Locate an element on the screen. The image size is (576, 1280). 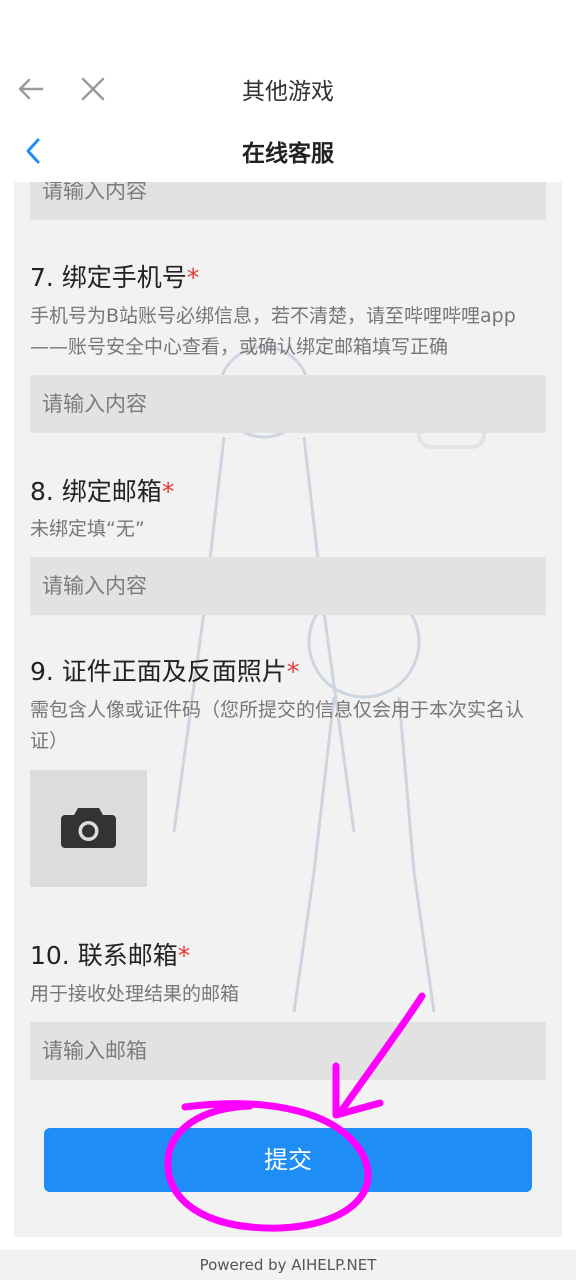
question-8-title: 8. 绑定邮箱* is located at coordinates (102, 490).